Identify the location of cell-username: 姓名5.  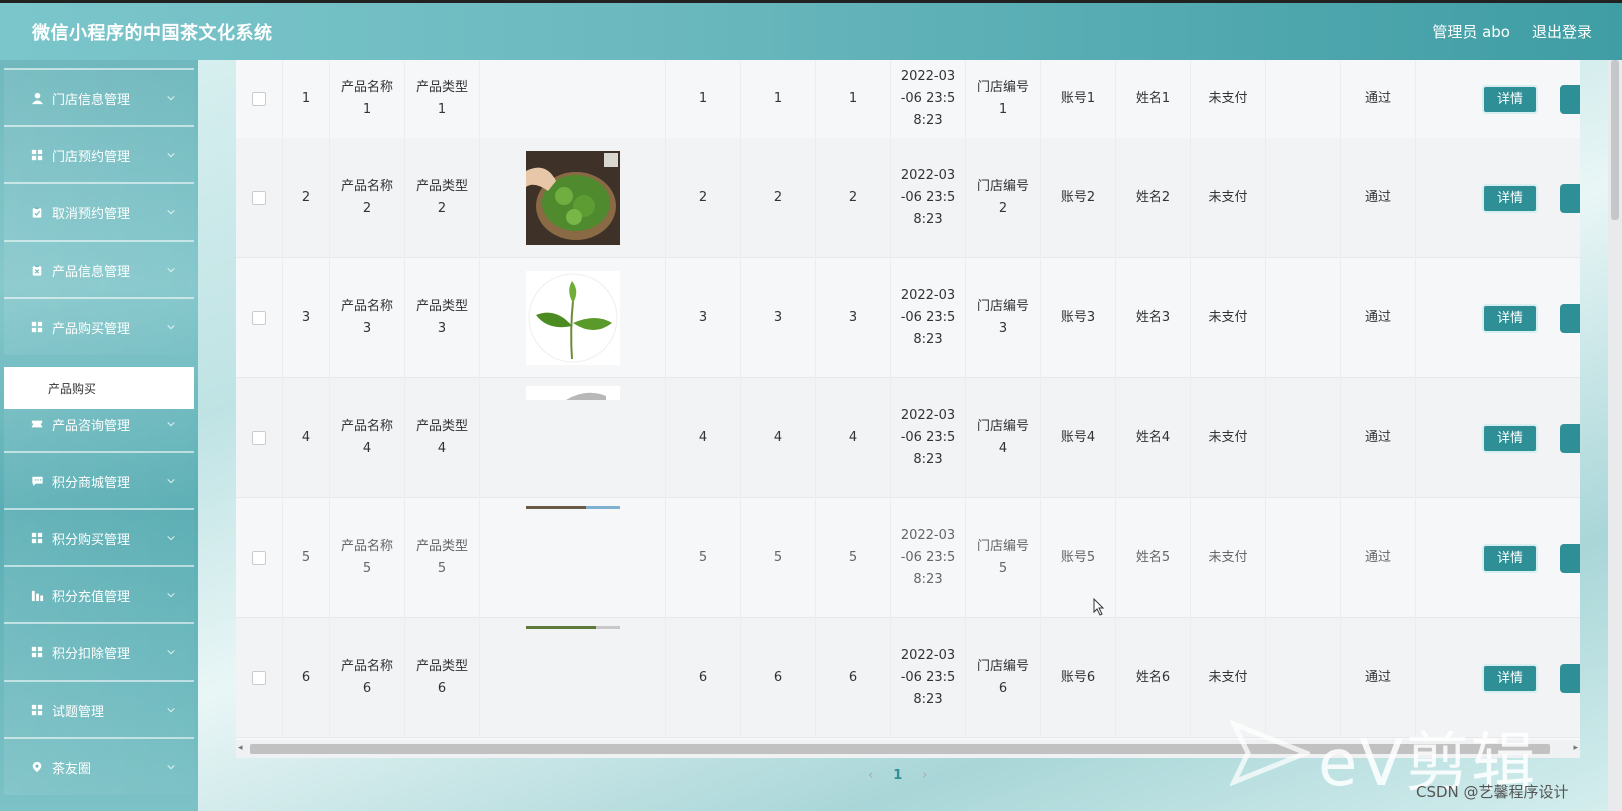
(1153, 558).